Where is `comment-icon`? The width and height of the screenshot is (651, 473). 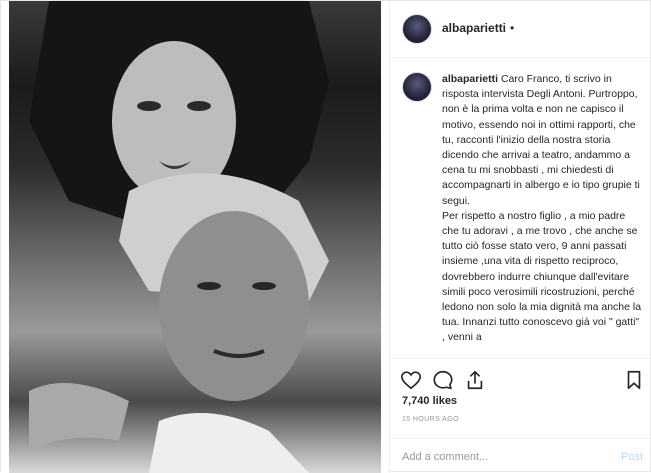 comment-icon is located at coordinates (443, 380).